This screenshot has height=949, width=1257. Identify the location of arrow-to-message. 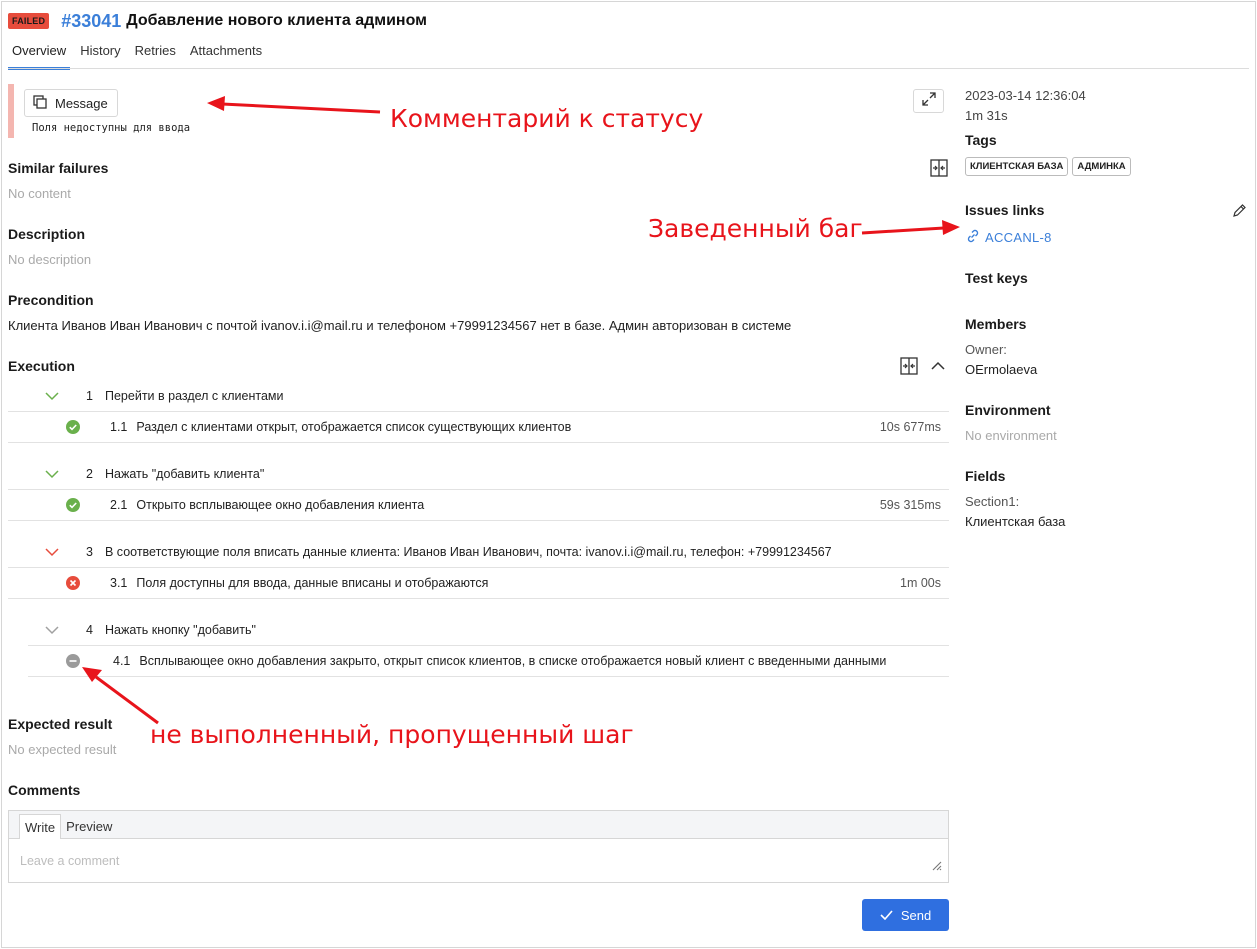
(301, 108).